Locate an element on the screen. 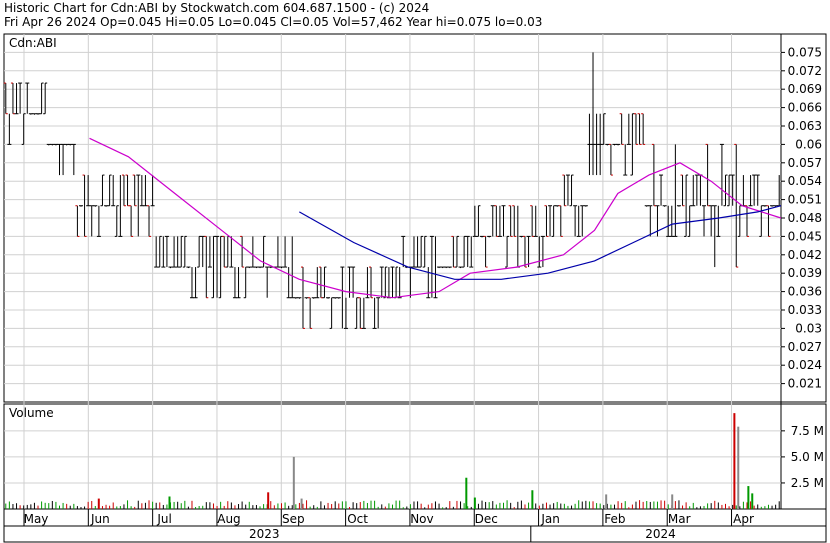 This screenshot has height=543, width=830. x-tick-label: Mar is located at coordinates (679, 519).